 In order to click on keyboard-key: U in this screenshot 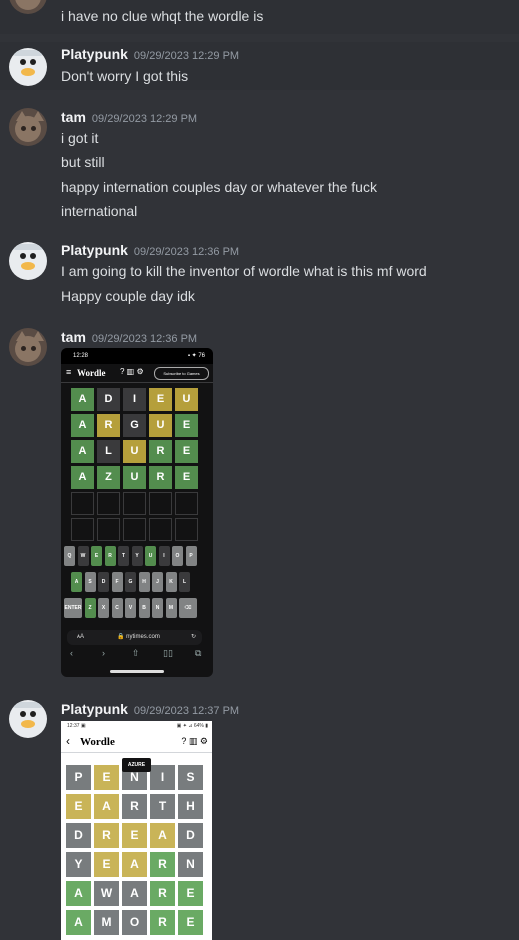, I will do `click(150, 556)`.